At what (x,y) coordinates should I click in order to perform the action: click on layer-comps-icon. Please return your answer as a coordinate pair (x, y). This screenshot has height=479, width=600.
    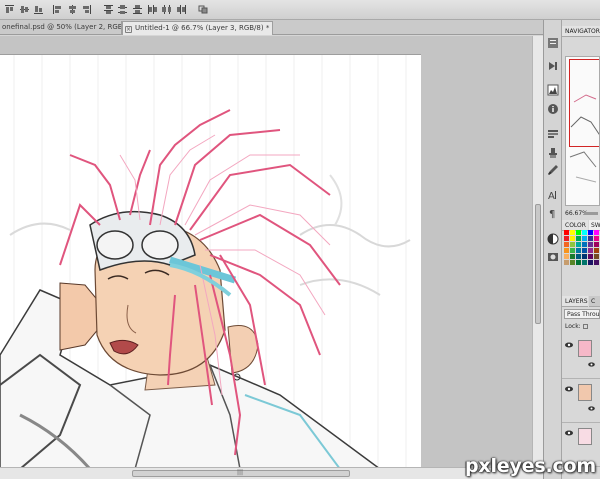
    Looking at the image, I should click on (553, 134).